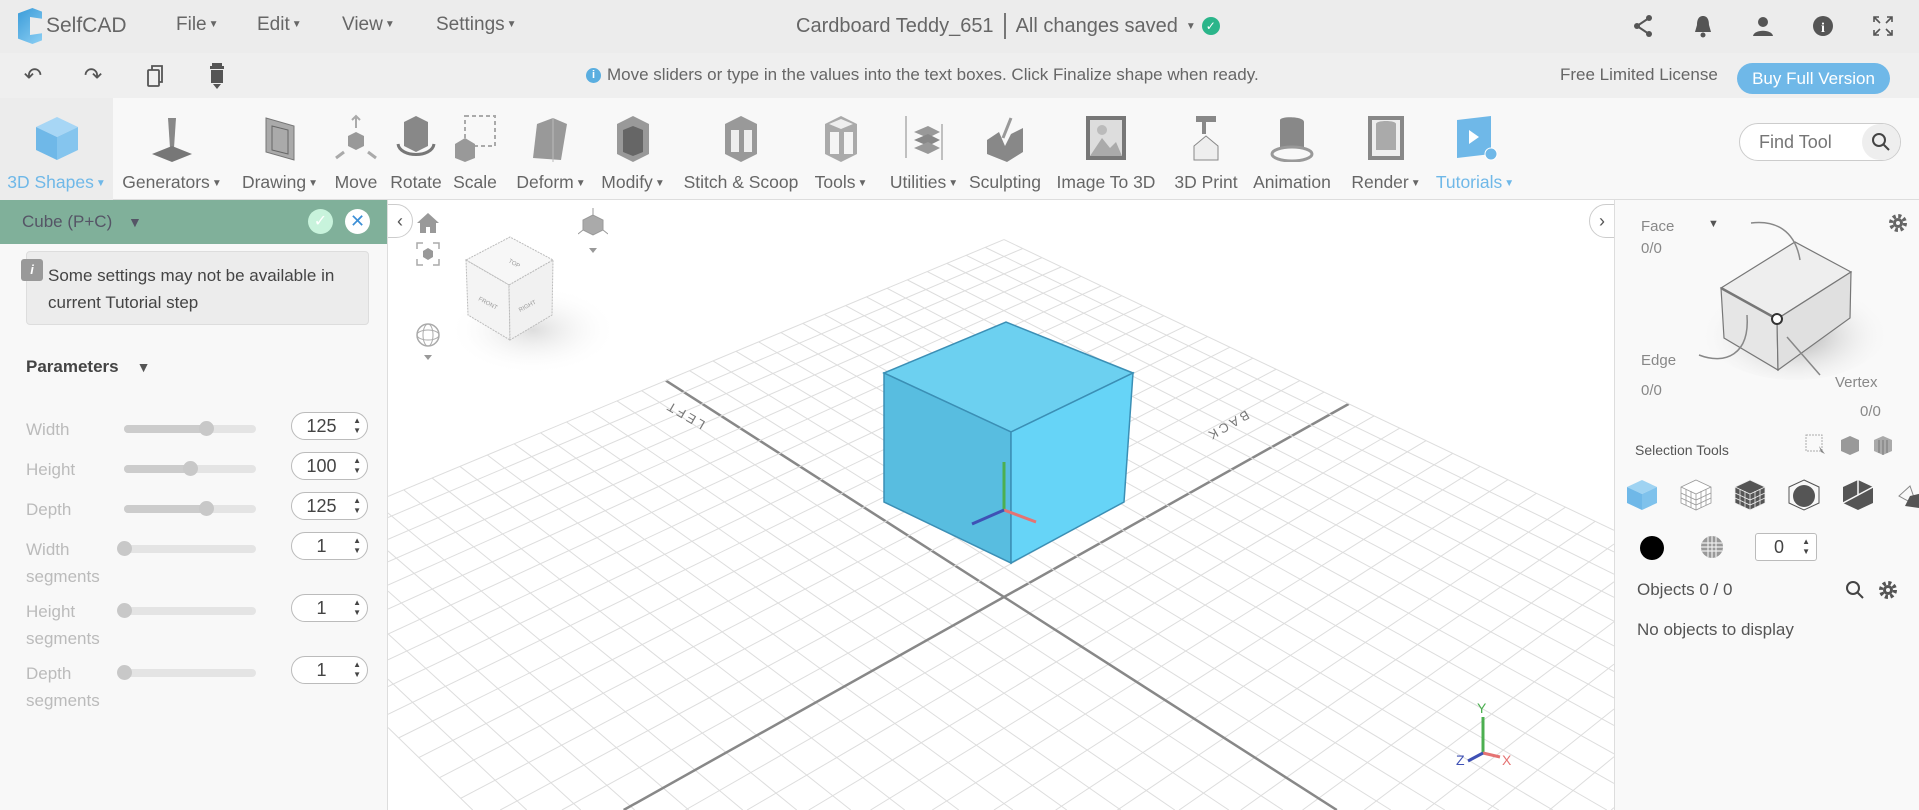 The width and height of the screenshot is (1919, 810). What do you see at coordinates (1657, 226) in the screenshot?
I see `face-mode-label: Face` at bounding box center [1657, 226].